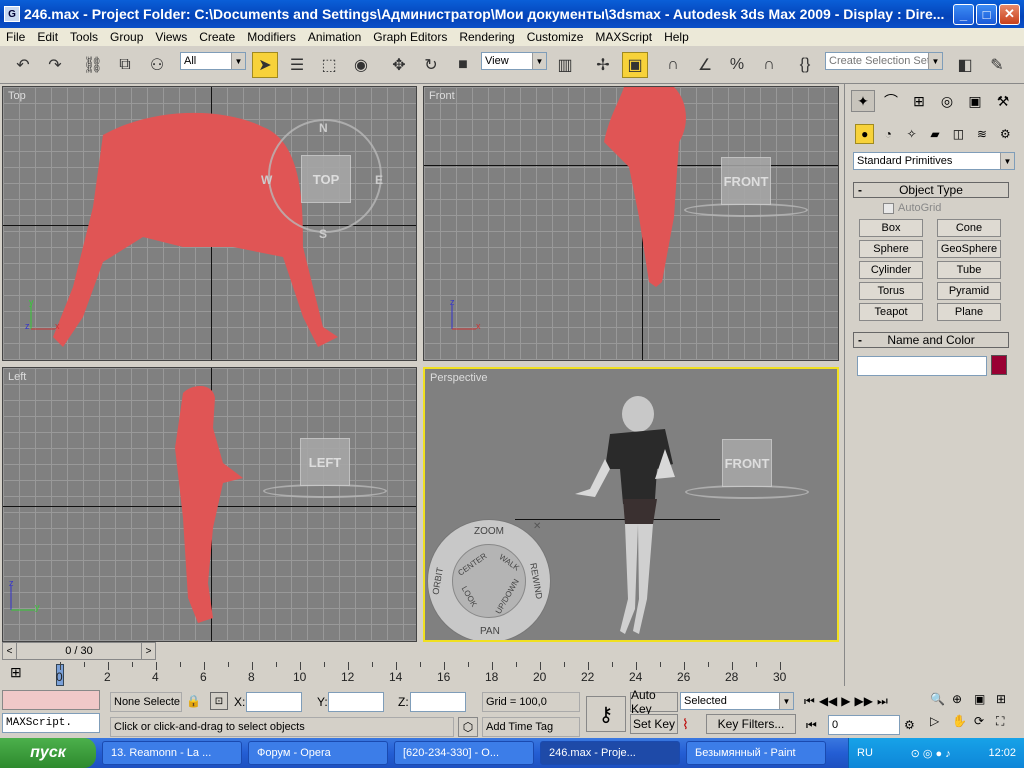 Image resolution: width=1024 pixels, height=768 pixels. I want to click on z-coordinate-field, so click(438, 702).